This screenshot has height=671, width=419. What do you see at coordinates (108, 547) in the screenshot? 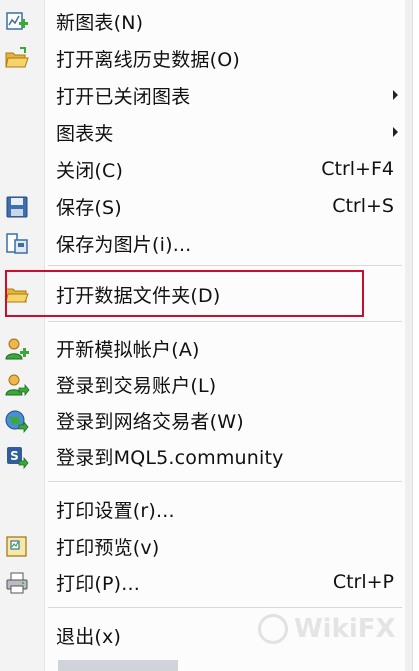
I see `menu-item-label: 打印预览(v)` at bounding box center [108, 547].